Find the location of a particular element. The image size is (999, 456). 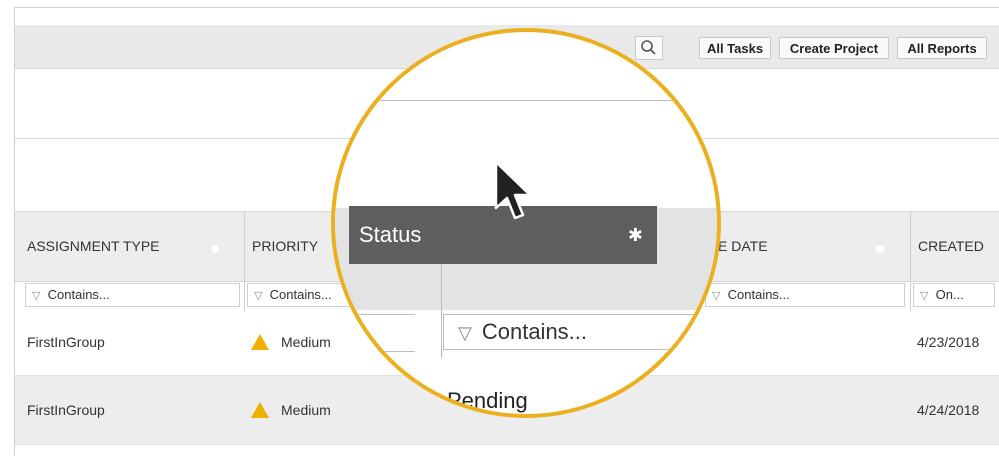

divider is located at coordinates (530, 100).